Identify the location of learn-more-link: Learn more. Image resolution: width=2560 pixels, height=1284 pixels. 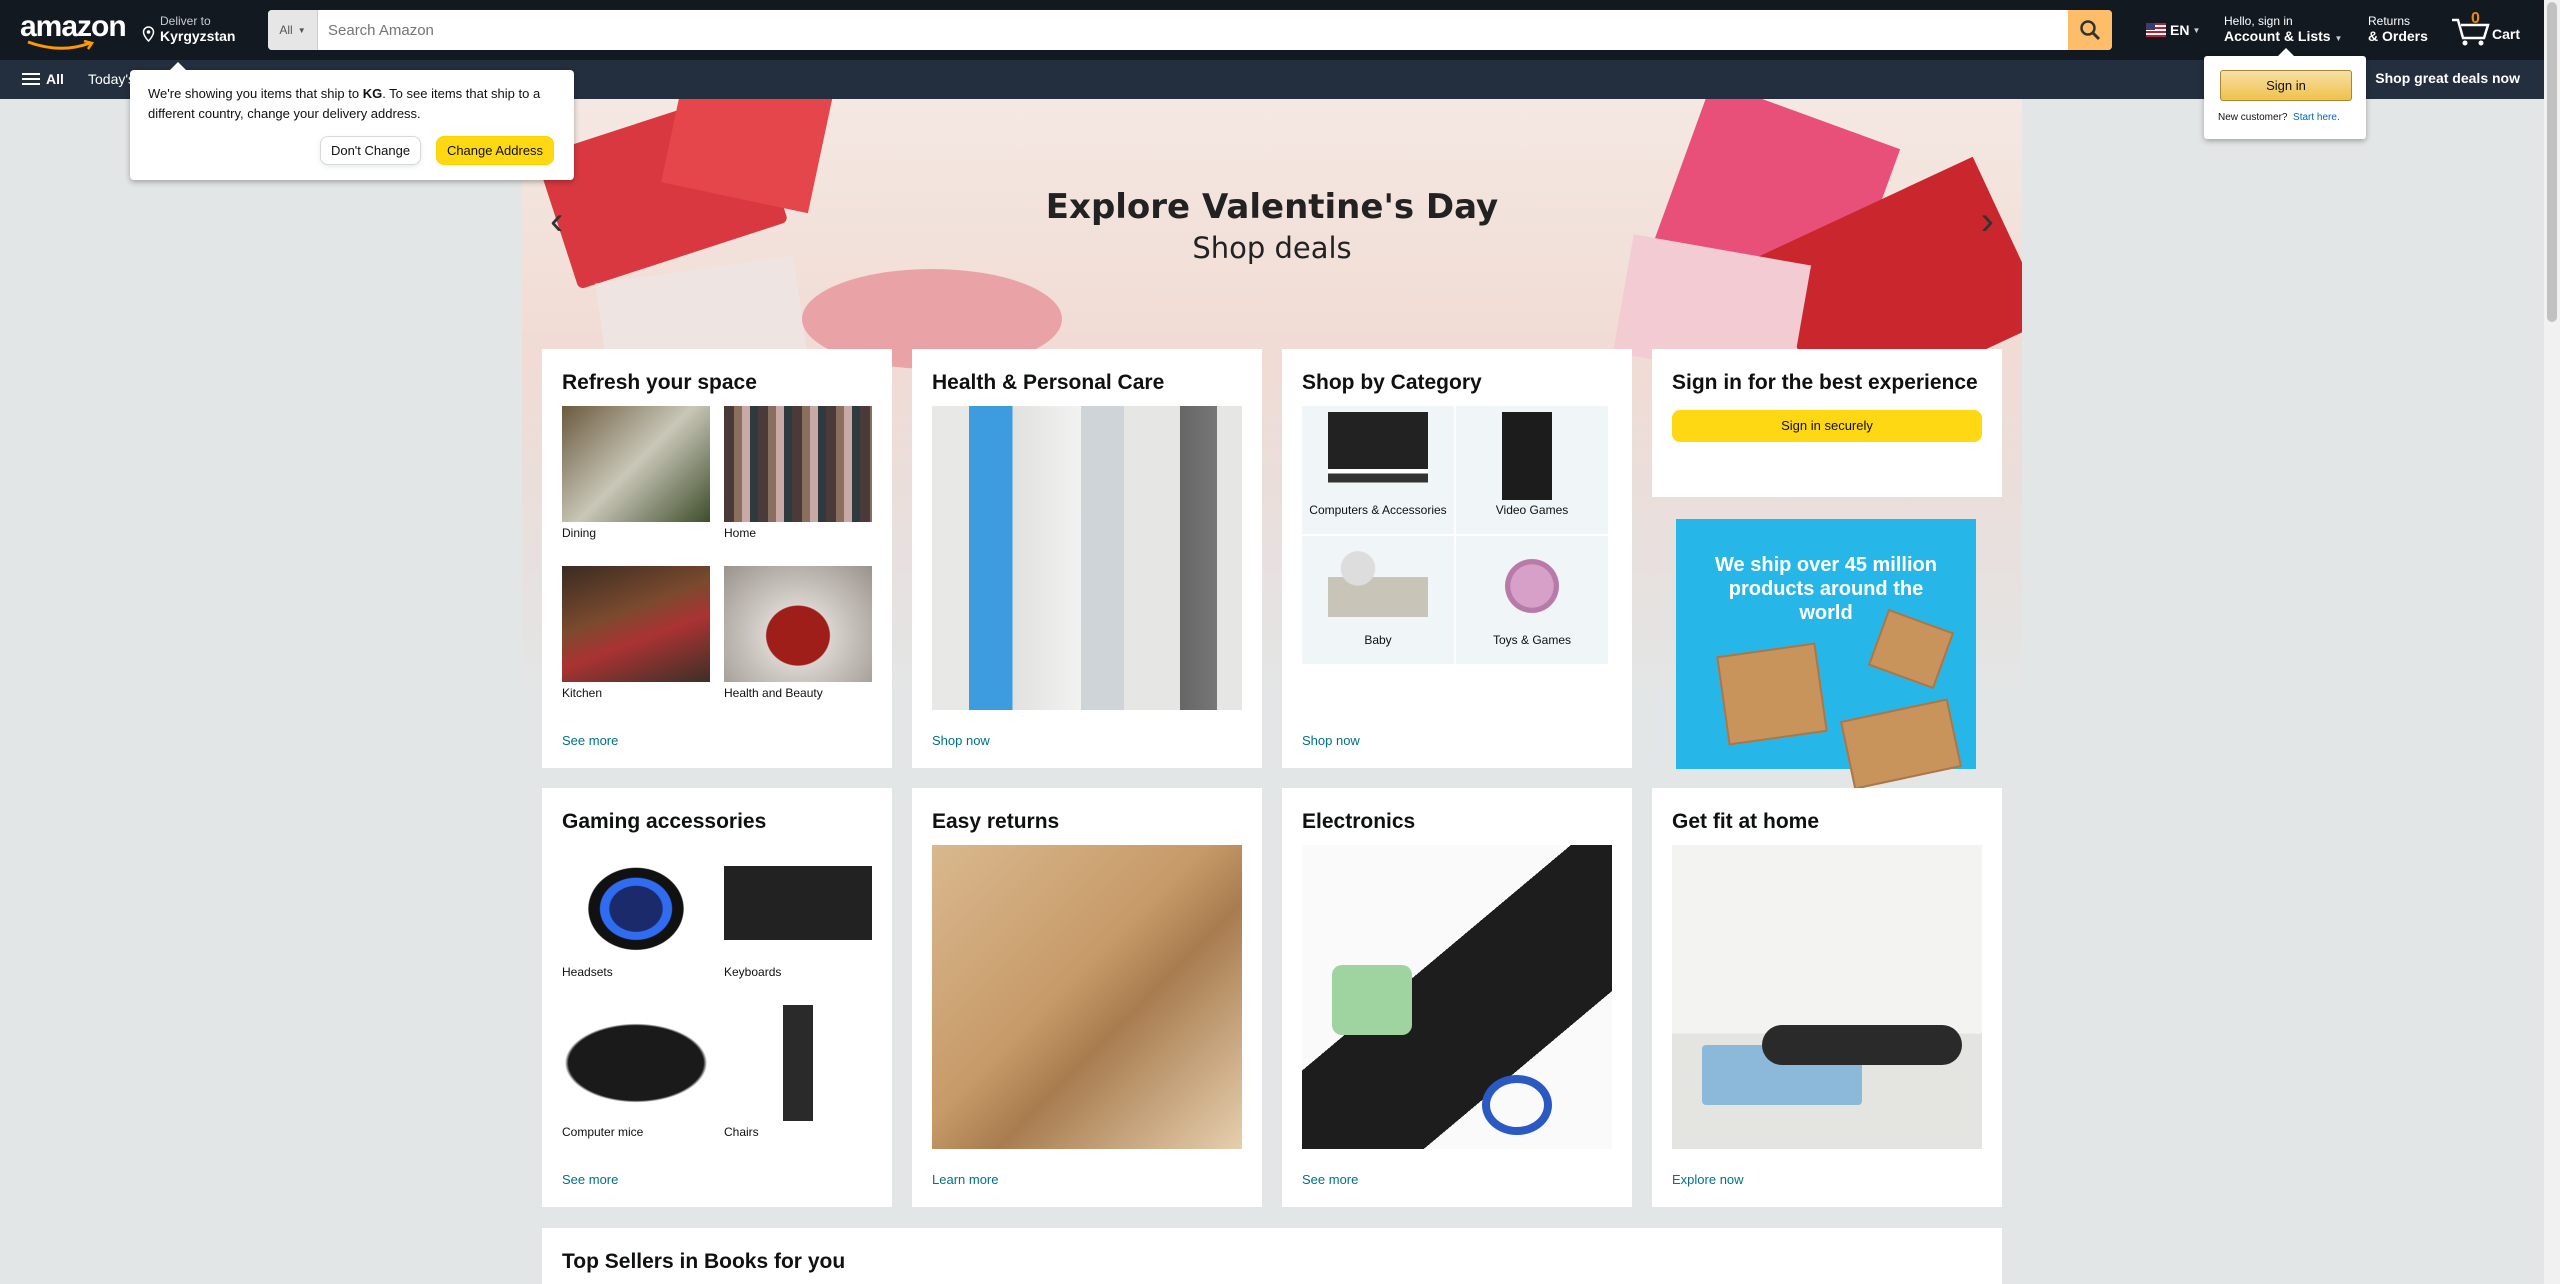
(965, 1179).